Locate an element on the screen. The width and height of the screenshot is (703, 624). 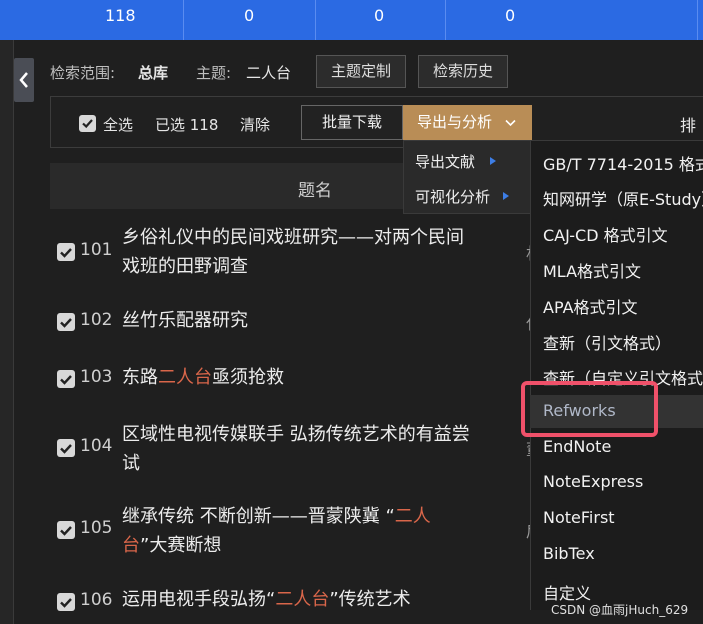
chevron-down-icon is located at coordinates (510, 123).